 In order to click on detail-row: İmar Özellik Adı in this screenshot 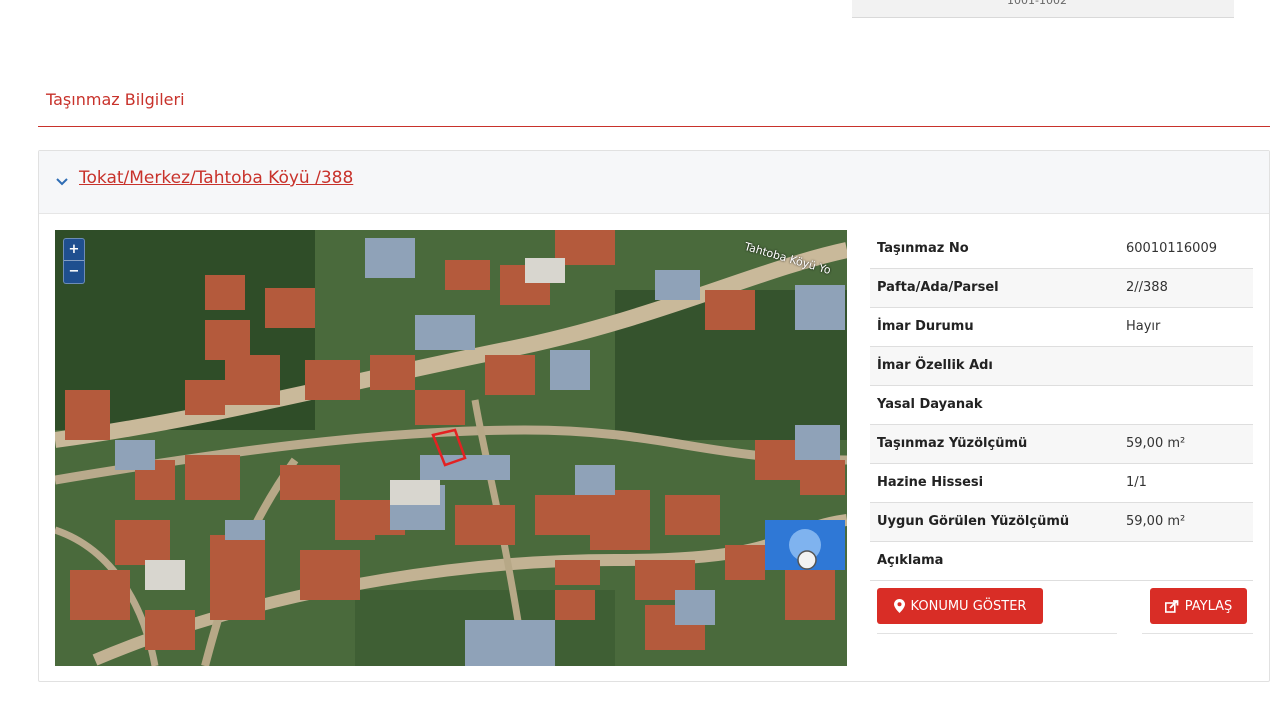, I will do `click(1061, 366)`.